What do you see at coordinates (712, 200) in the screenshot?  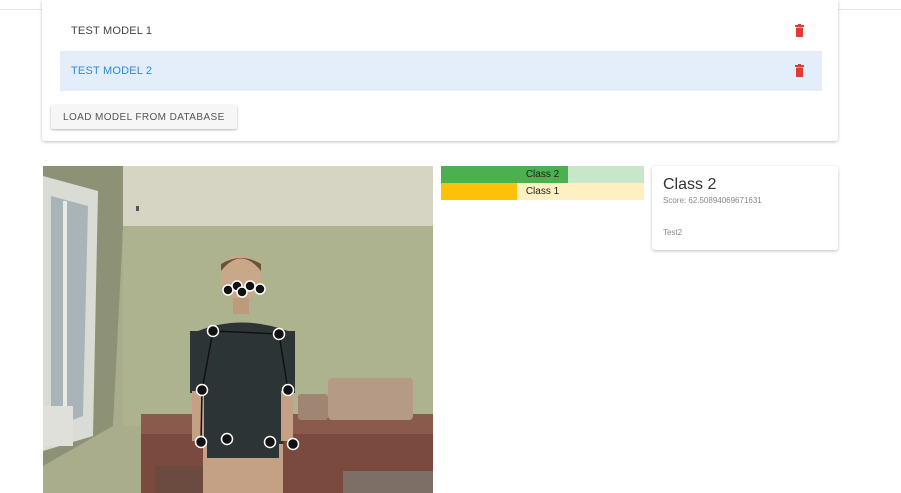 I see `prediction-score: Score: 62.50894069671631` at bounding box center [712, 200].